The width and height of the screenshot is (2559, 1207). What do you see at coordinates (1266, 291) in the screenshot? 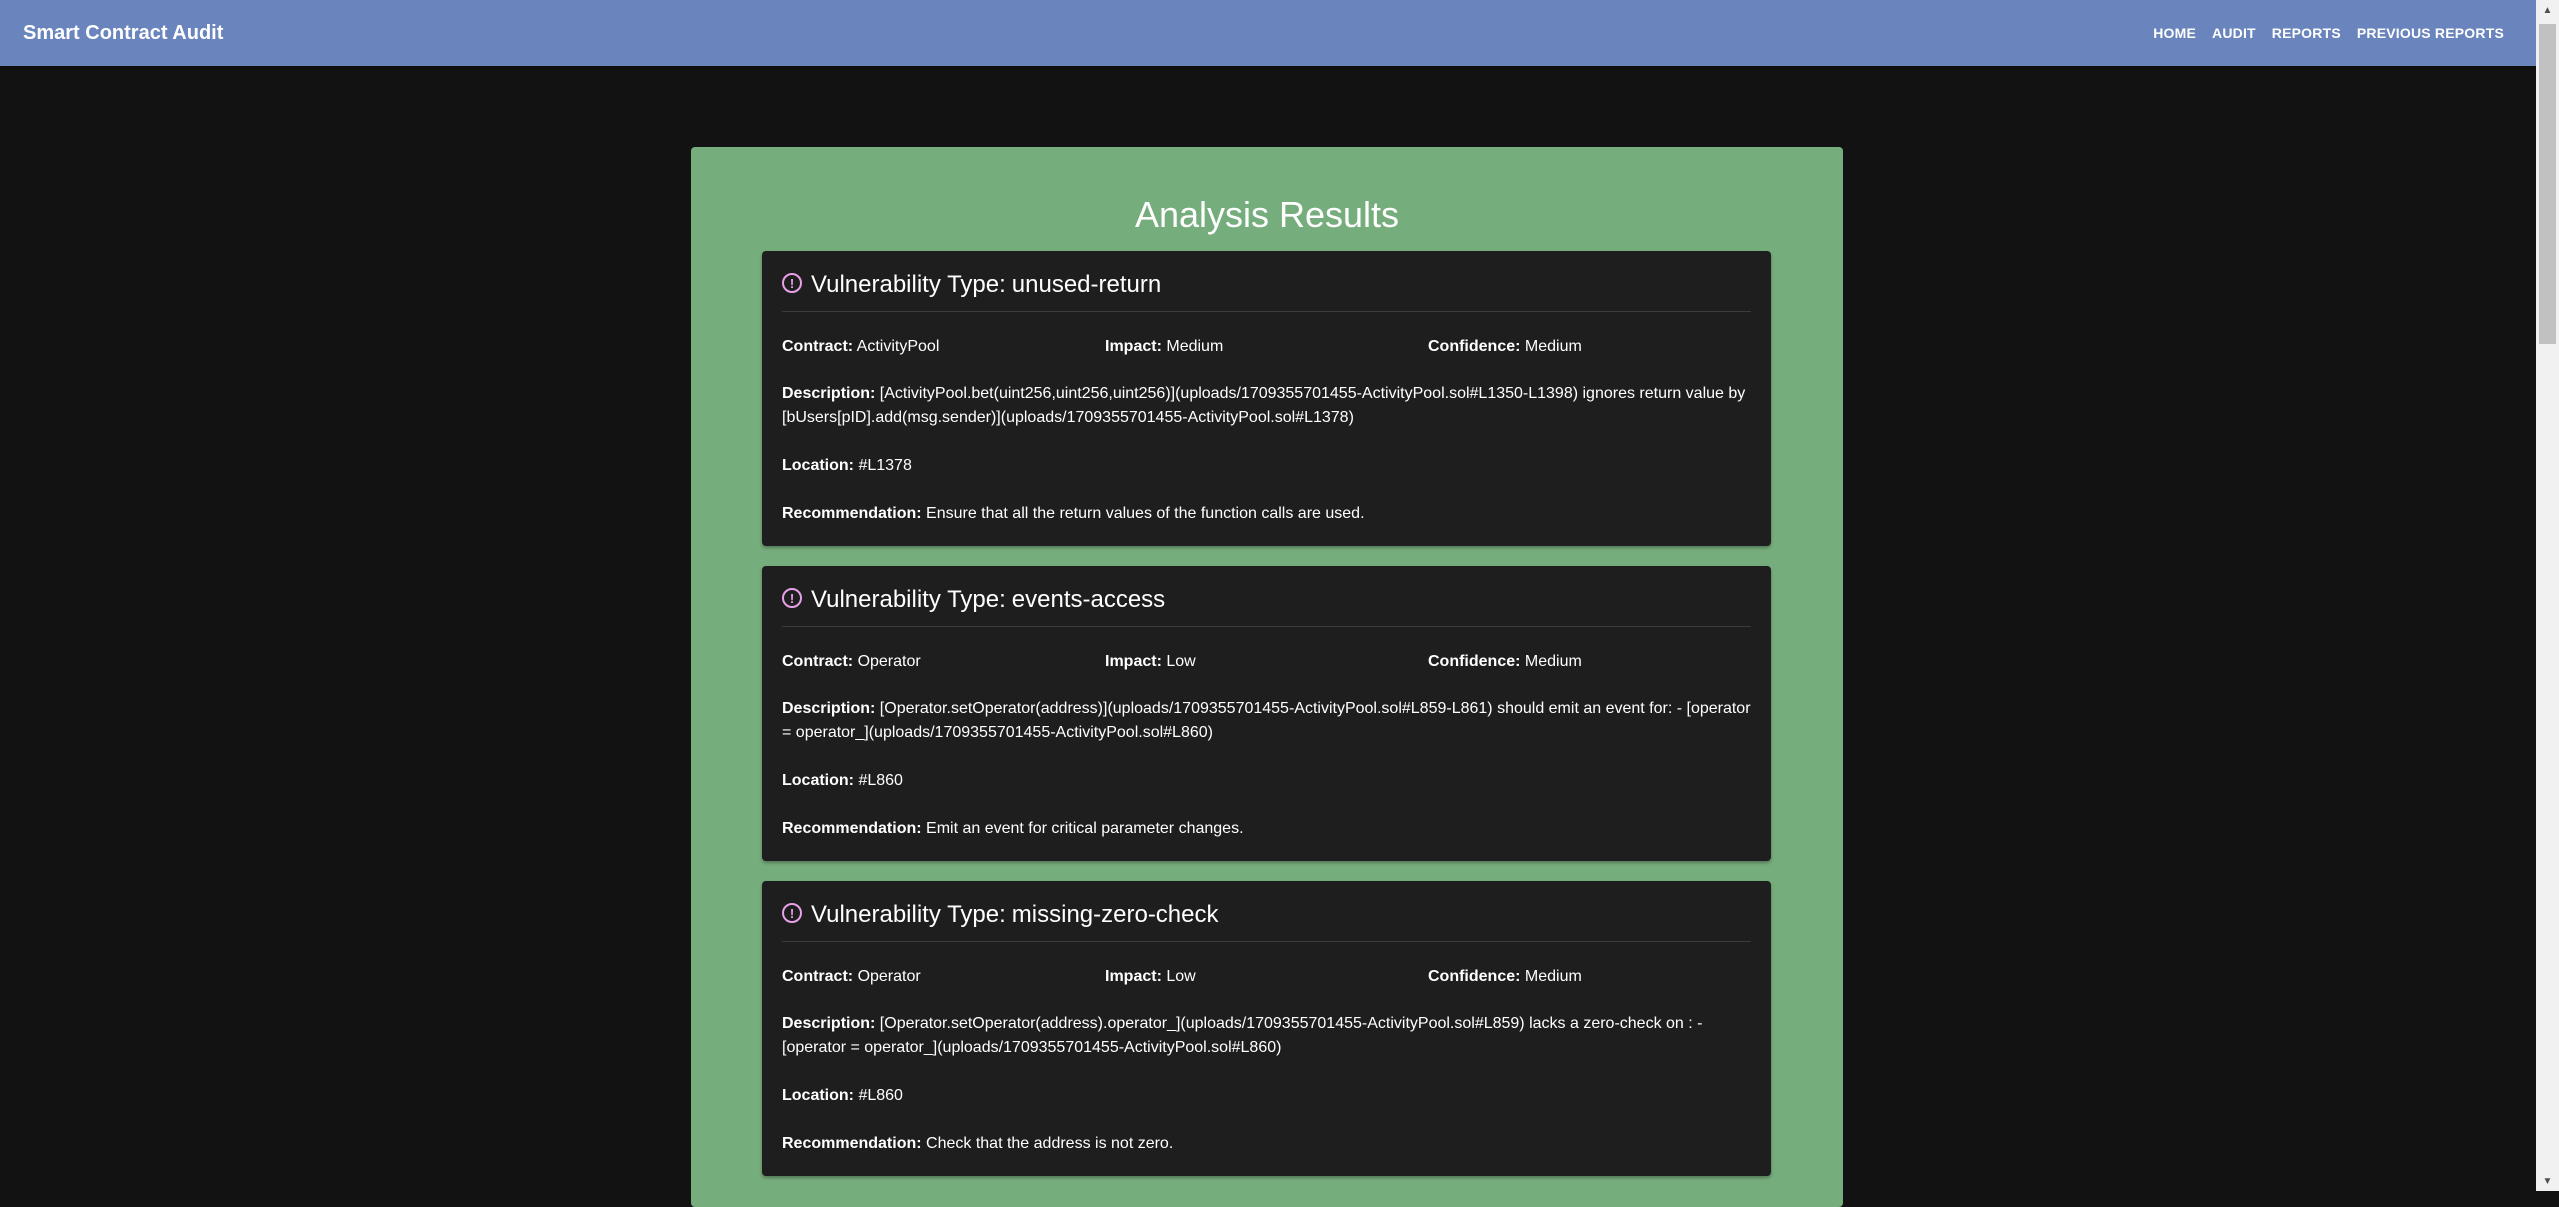
I see `vulnerability-title: ! Vulnerability Type: unused-return` at bounding box center [1266, 291].